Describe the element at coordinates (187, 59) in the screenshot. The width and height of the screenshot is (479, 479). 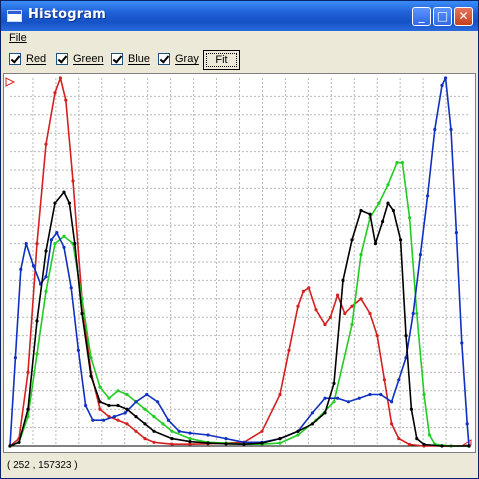
I see `gray-checkbox-label: Gray` at that location.